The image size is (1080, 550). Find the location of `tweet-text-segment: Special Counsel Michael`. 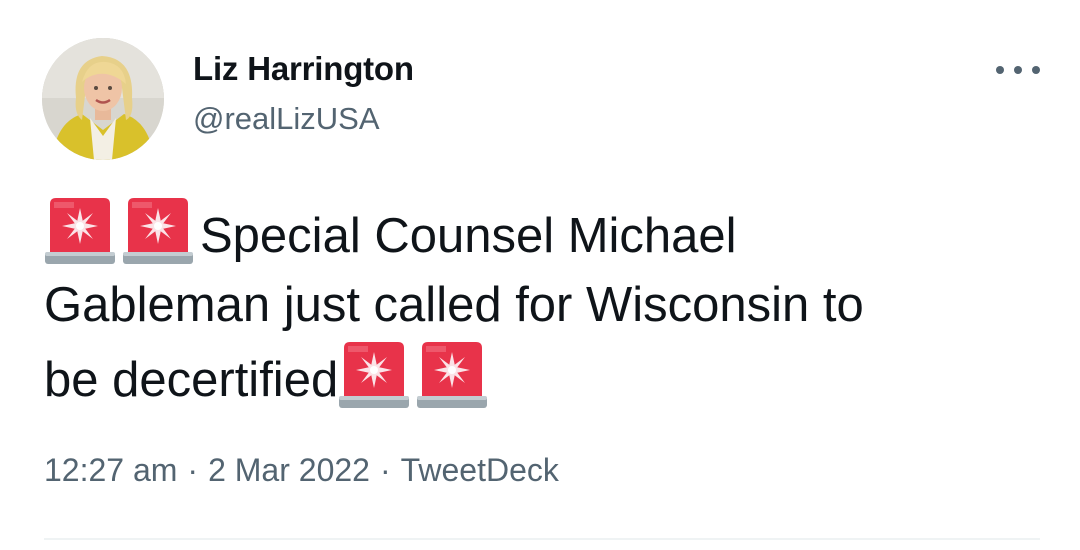

tweet-text-segment: Special Counsel Michael is located at coordinates (468, 236).